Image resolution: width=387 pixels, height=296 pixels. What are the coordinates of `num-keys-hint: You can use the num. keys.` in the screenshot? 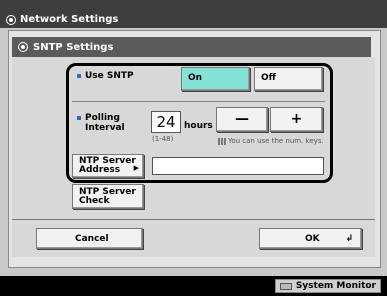 It's located at (271, 141).